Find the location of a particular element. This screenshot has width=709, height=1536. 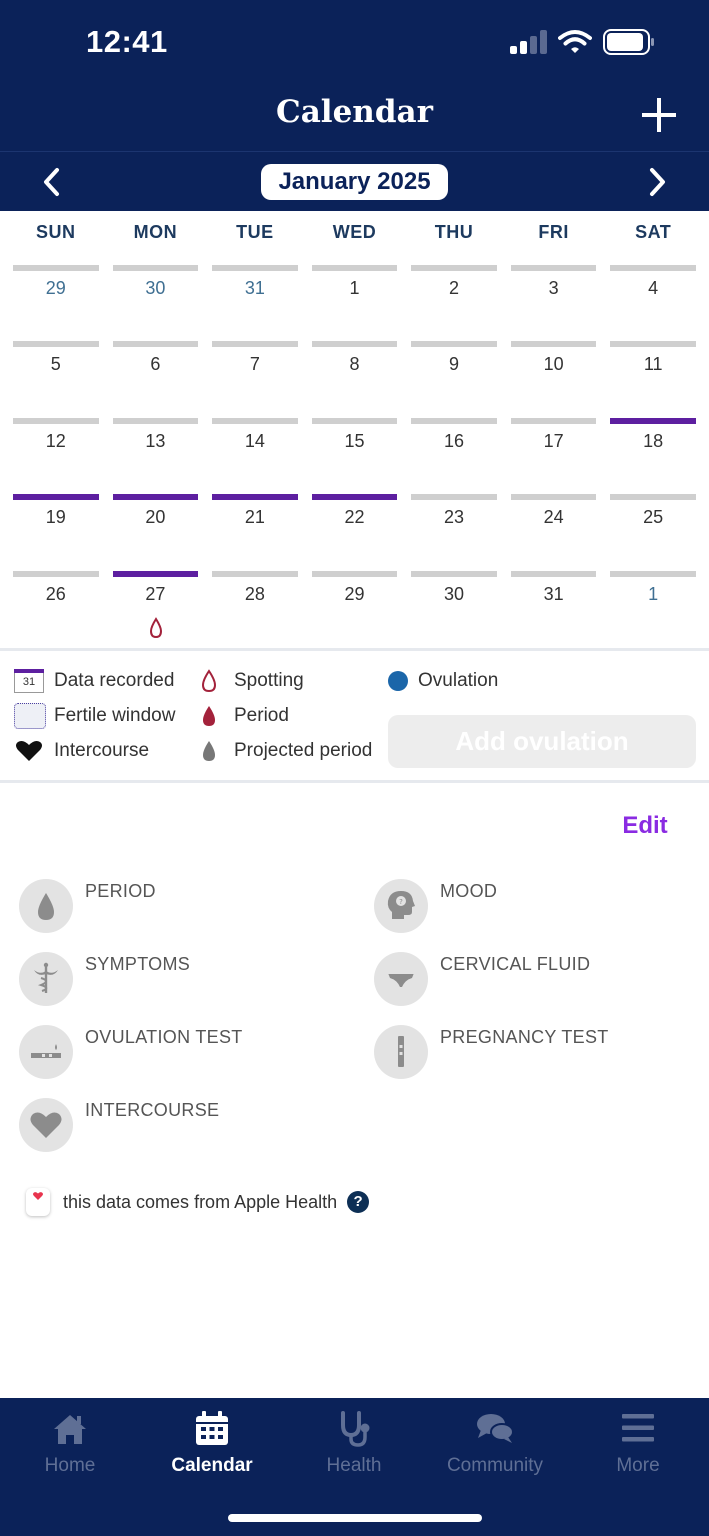

chevron-right-icon is located at coordinates (657, 182).